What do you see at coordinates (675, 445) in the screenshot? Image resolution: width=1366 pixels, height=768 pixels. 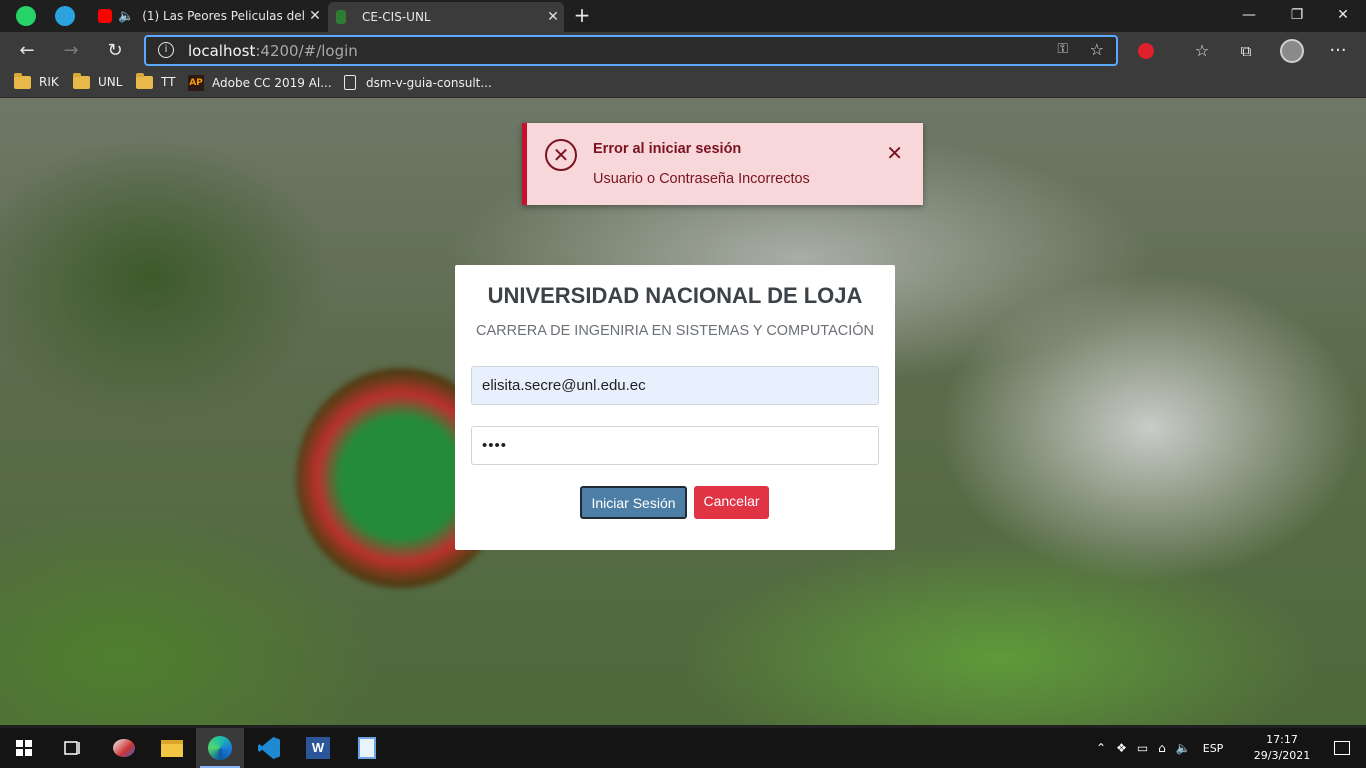 I see `password-field: ••••` at bounding box center [675, 445].